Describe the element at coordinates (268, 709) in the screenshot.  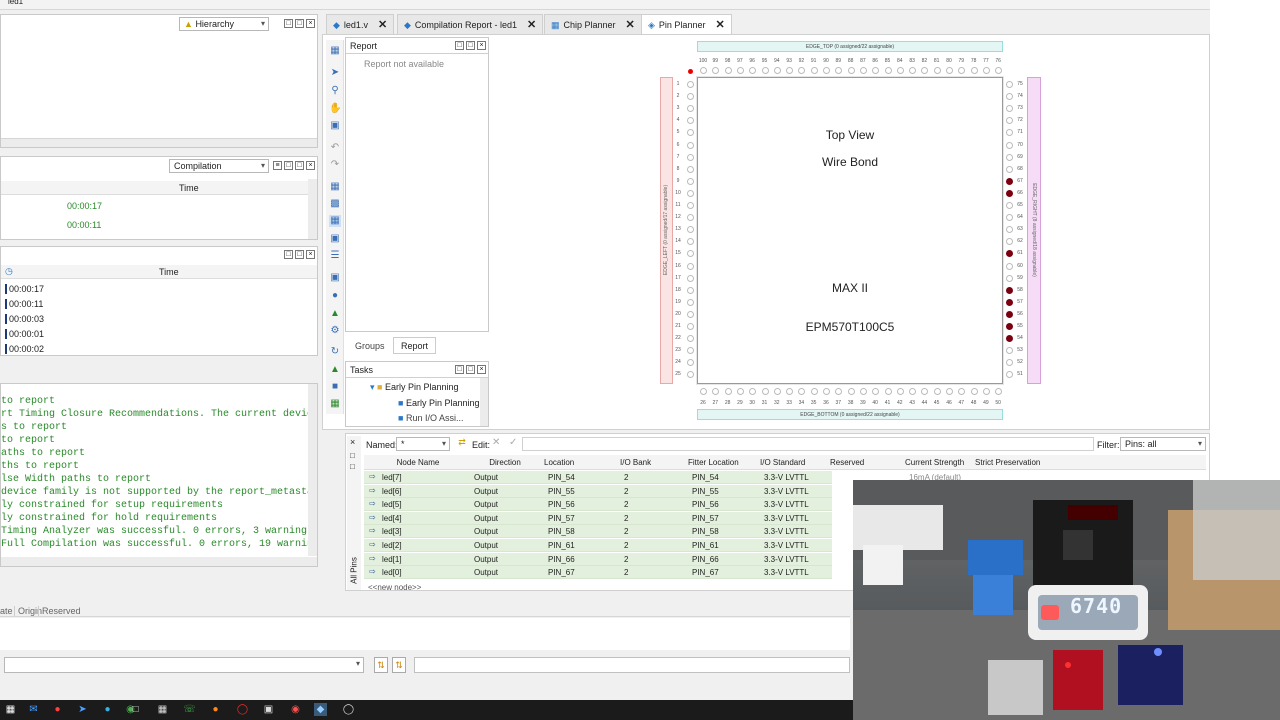
I see `video-icon: ▣` at that location.